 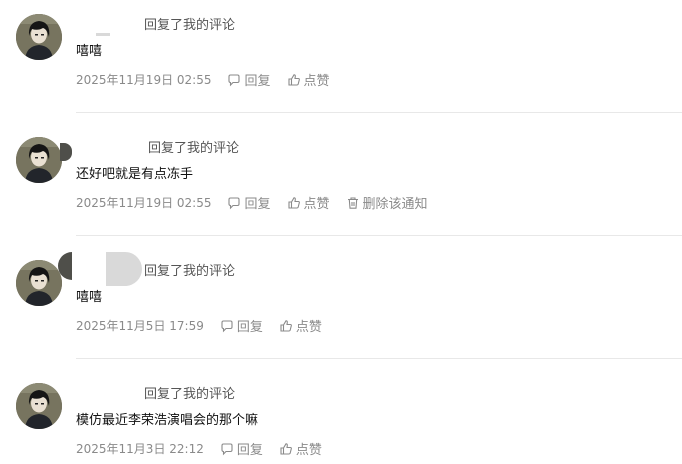 What do you see at coordinates (140, 449) in the screenshot?
I see `comment-time: 2025年11月3日 22:12` at bounding box center [140, 449].